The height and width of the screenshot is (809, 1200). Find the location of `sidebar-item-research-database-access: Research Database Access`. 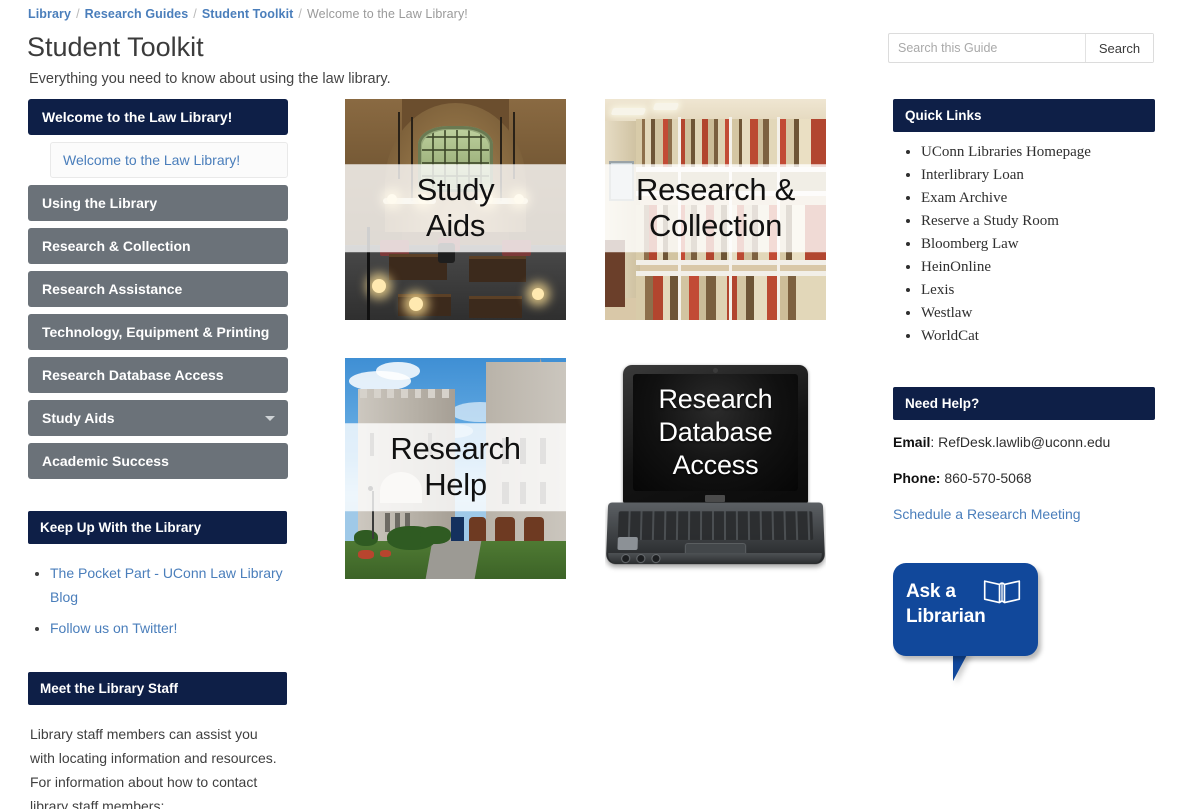

sidebar-item-research-database-access: Research Database Access is located at coordinates (158, 375).